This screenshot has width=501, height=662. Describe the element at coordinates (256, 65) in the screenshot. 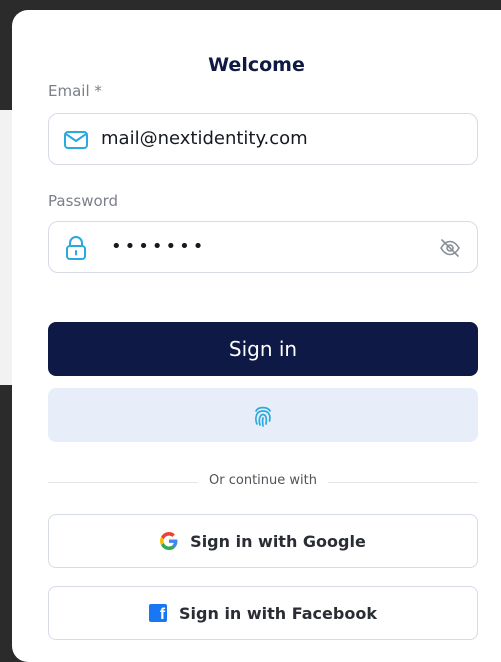

I see `page-title: Welcome` at that location.